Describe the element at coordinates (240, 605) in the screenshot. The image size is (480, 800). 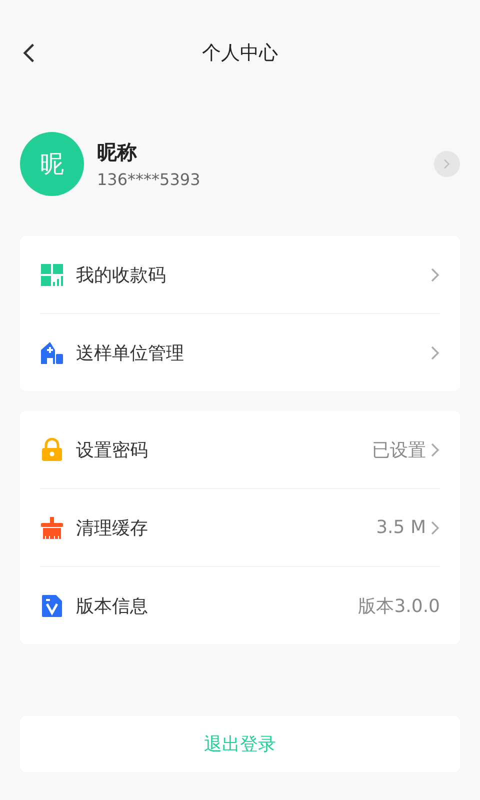
I see `settings-row: 版本信息 版本3.0.0` at that location.